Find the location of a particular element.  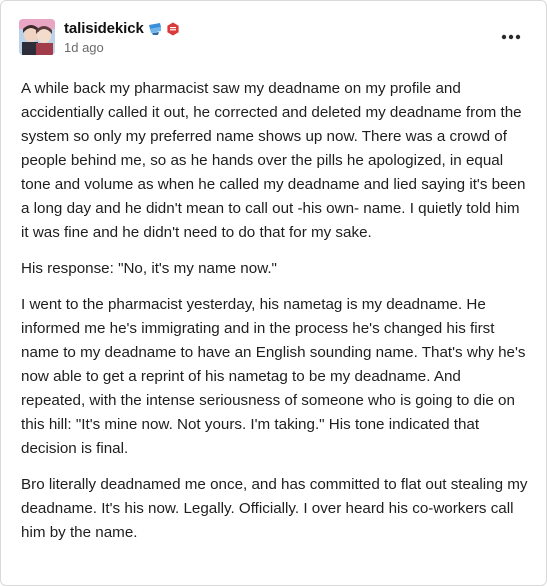

avatar is located at coordinates (37, 37).